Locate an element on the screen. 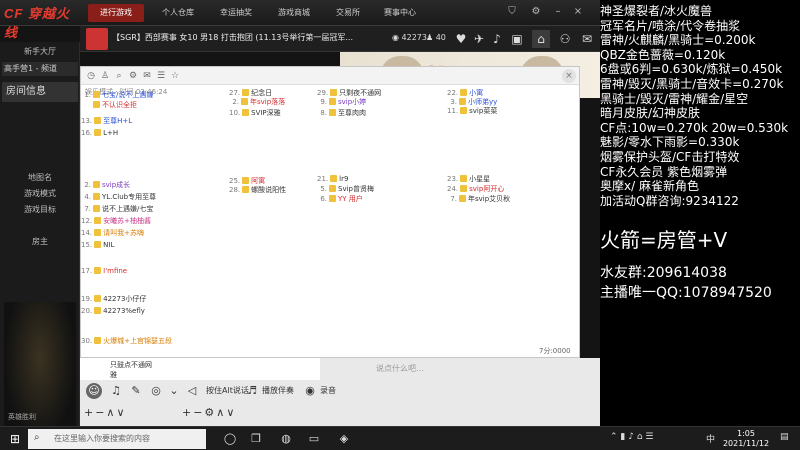  room-channel-item: 20. 42273%efly is located at coordinates (141, 311).